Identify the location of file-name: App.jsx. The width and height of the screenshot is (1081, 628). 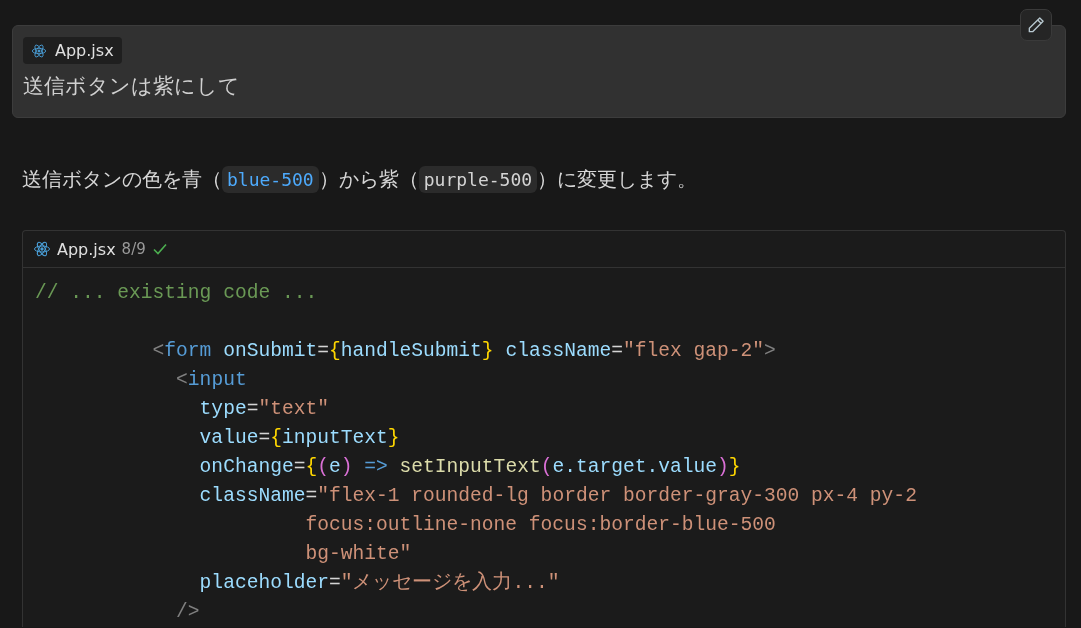
(86, 249).